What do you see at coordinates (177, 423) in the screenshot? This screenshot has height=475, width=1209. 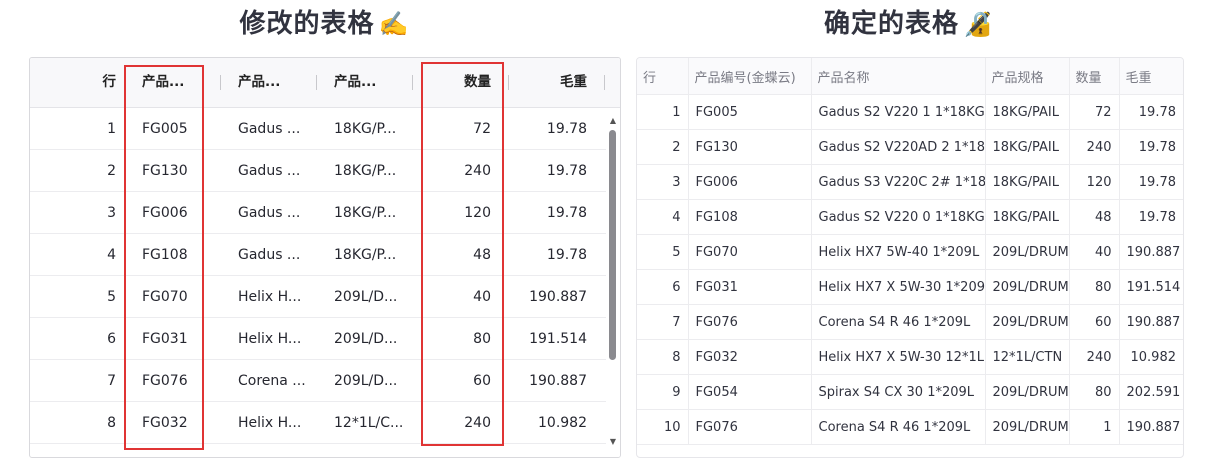 I see `product-code-cell: FG032` at bounding box center [177, 423].